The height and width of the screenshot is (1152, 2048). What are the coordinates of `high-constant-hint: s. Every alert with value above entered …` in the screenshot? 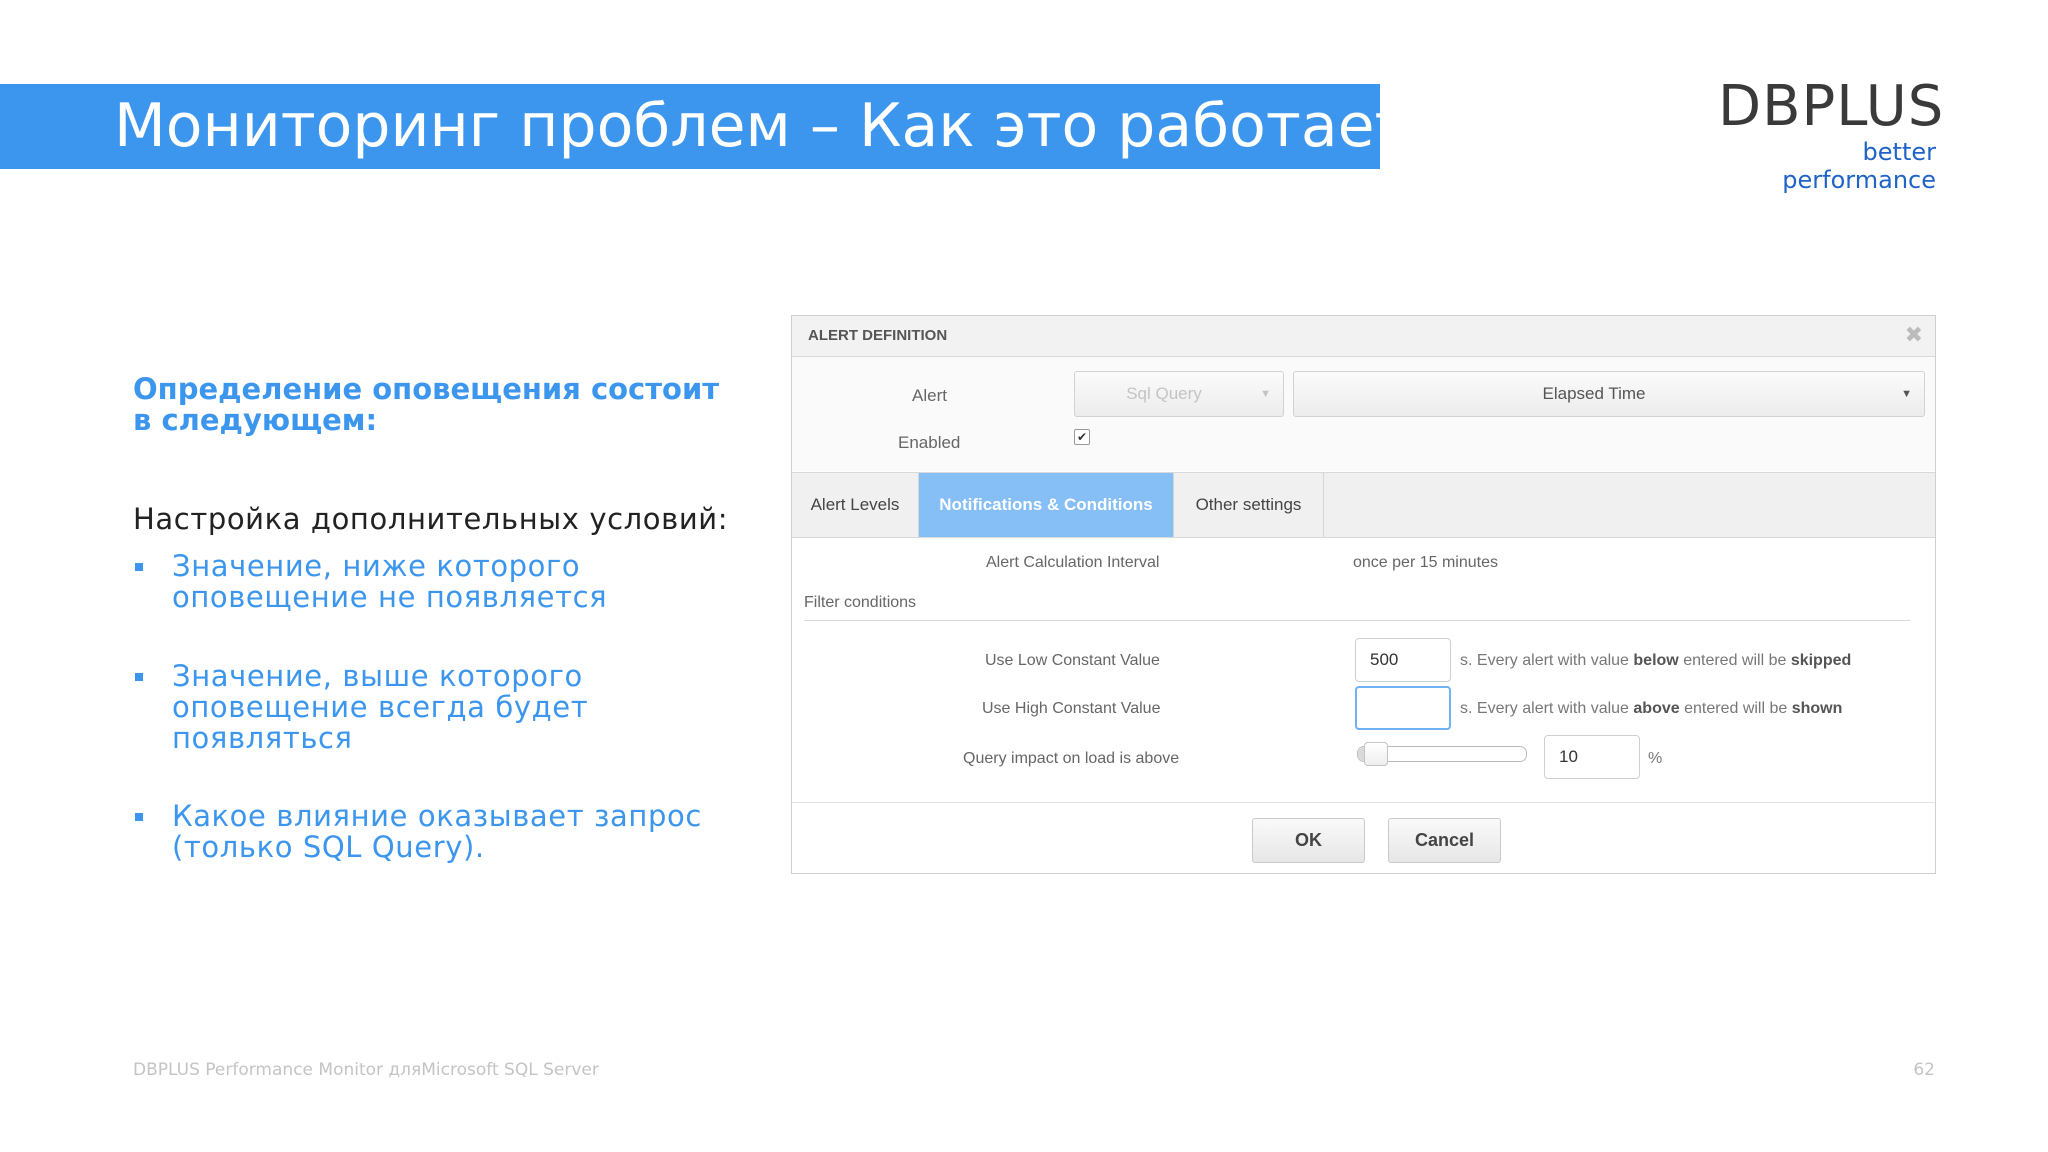 It's located at (1651, 708).